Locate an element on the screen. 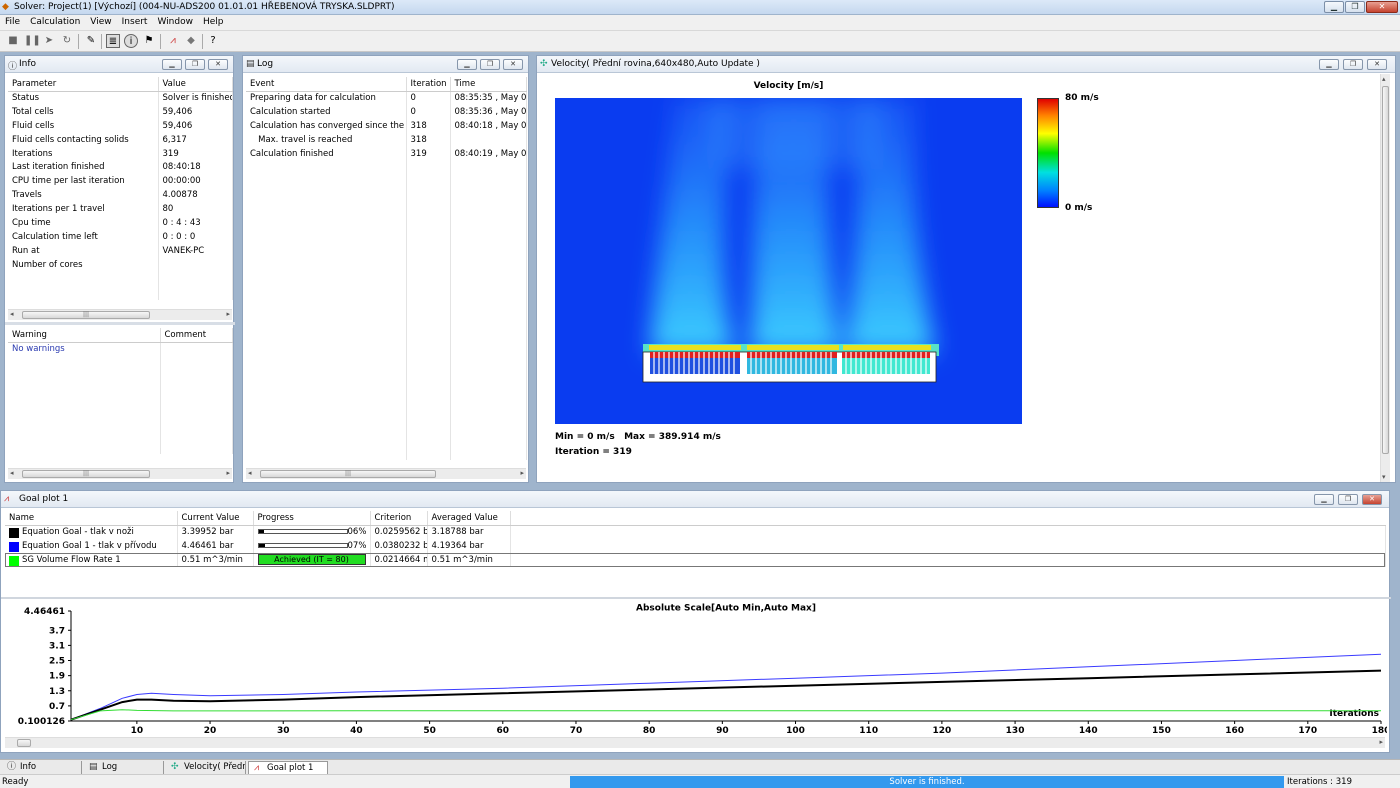  y-tick-label: 3.1 is located at coordinates (57, 646).